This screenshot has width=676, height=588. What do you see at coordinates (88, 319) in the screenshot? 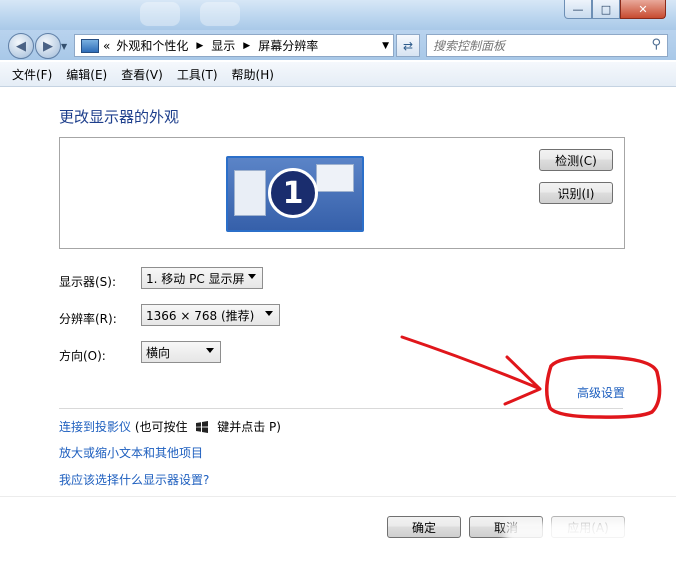
I see `resolution-label: 分辨率(R):` at bounding box center [88, 319].